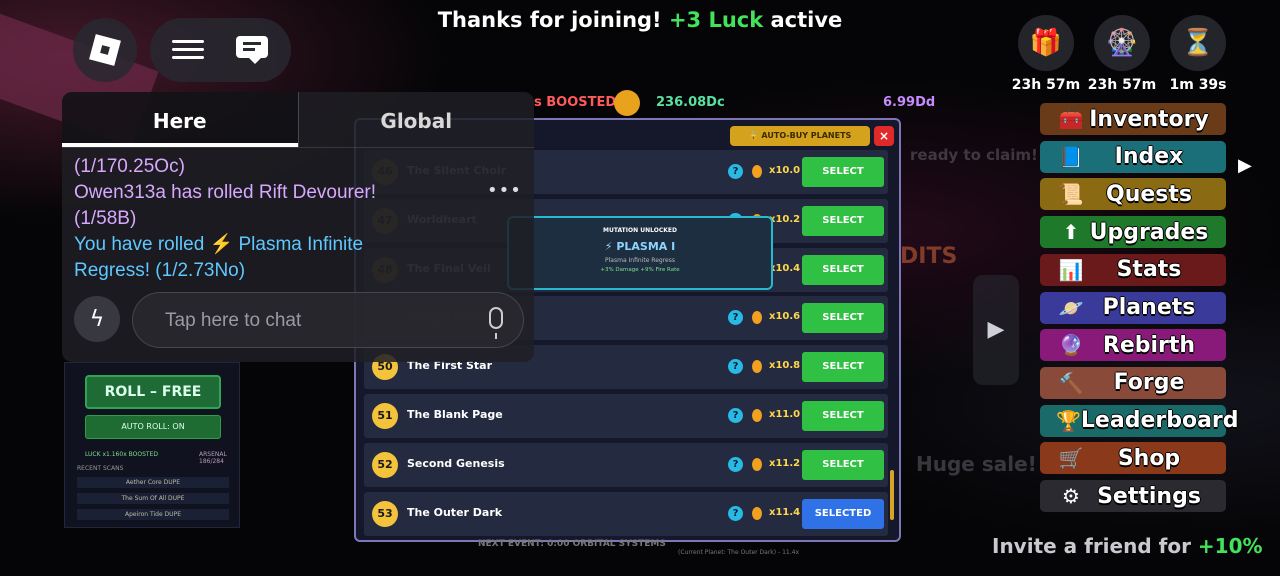 This screenshot has height=576, width=1280. What do you see at coordinates (1133, 194) in the screenshot?
I see `menu-item-quests: 📜 Quests` at bounding box center [1133, 194].